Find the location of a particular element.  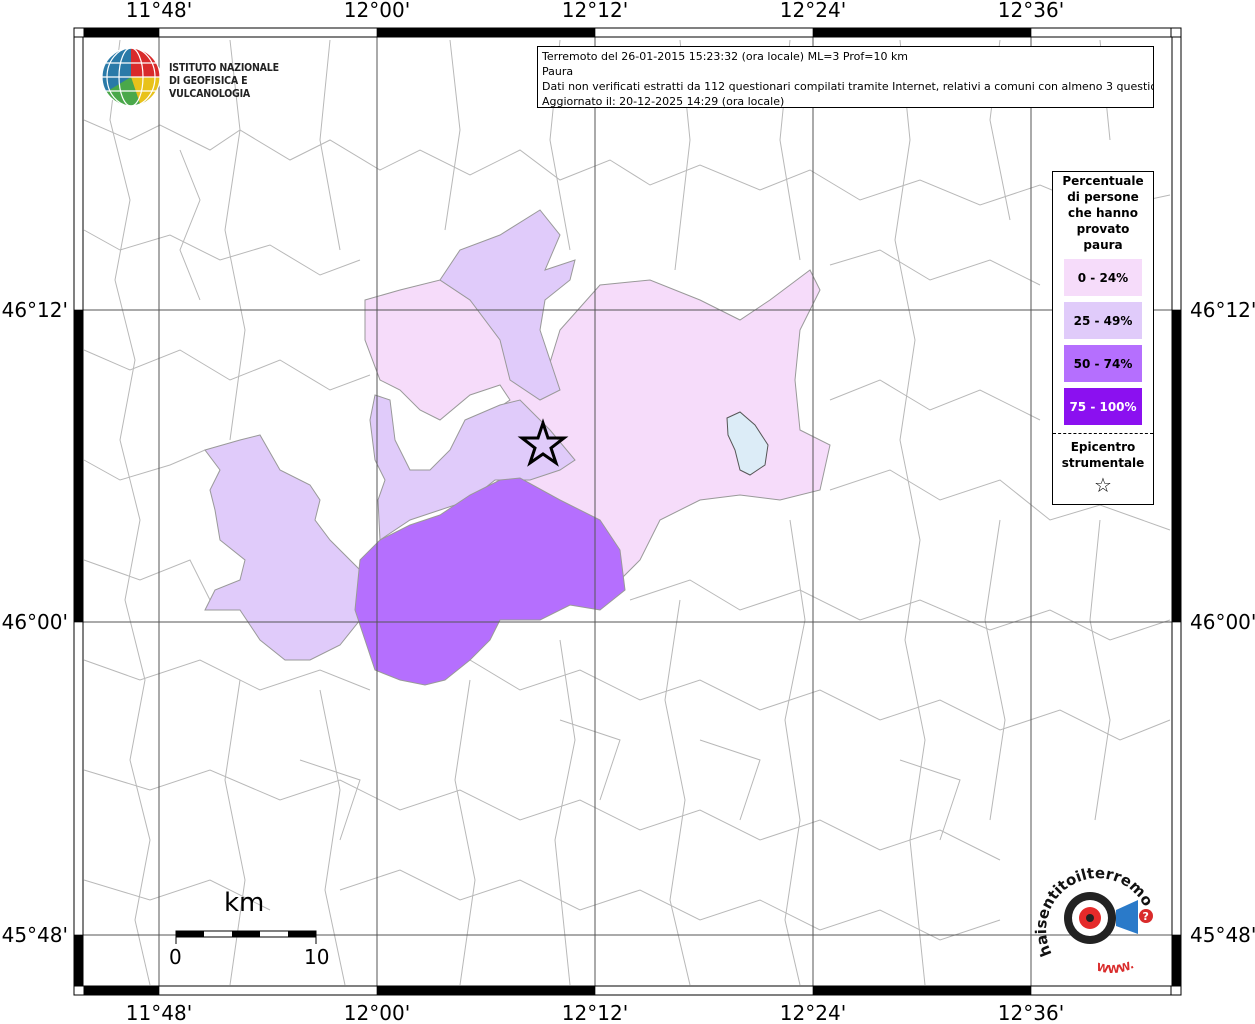

legend-epicenter-label: Epicentro strumentale is located at coordinates (1103, 455).